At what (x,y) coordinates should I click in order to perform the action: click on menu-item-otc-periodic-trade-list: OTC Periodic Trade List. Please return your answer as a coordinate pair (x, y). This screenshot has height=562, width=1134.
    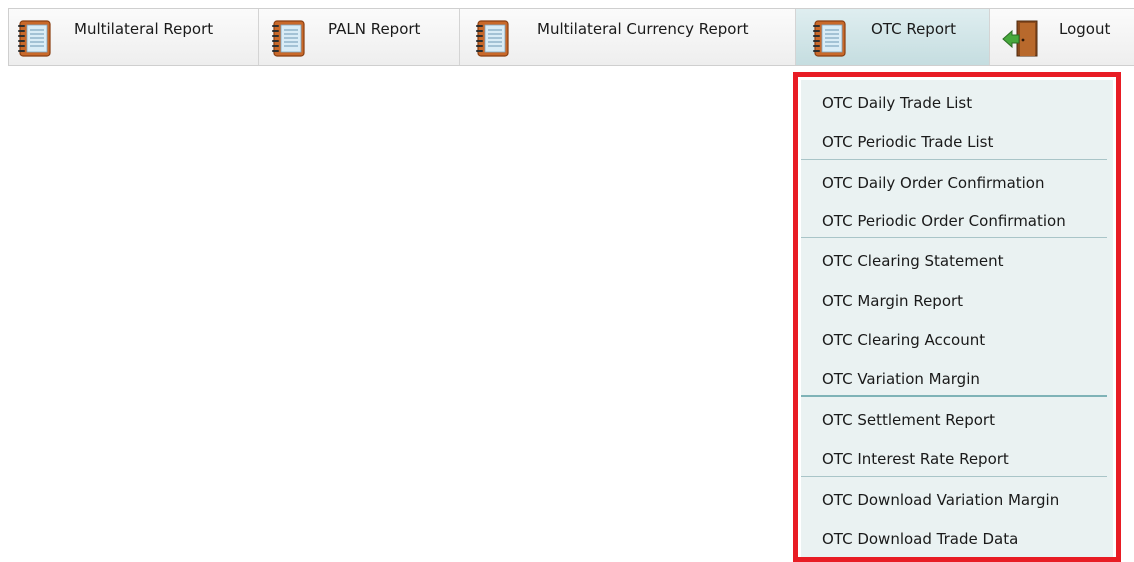
    Looking at the image, I should click on (907, 142).